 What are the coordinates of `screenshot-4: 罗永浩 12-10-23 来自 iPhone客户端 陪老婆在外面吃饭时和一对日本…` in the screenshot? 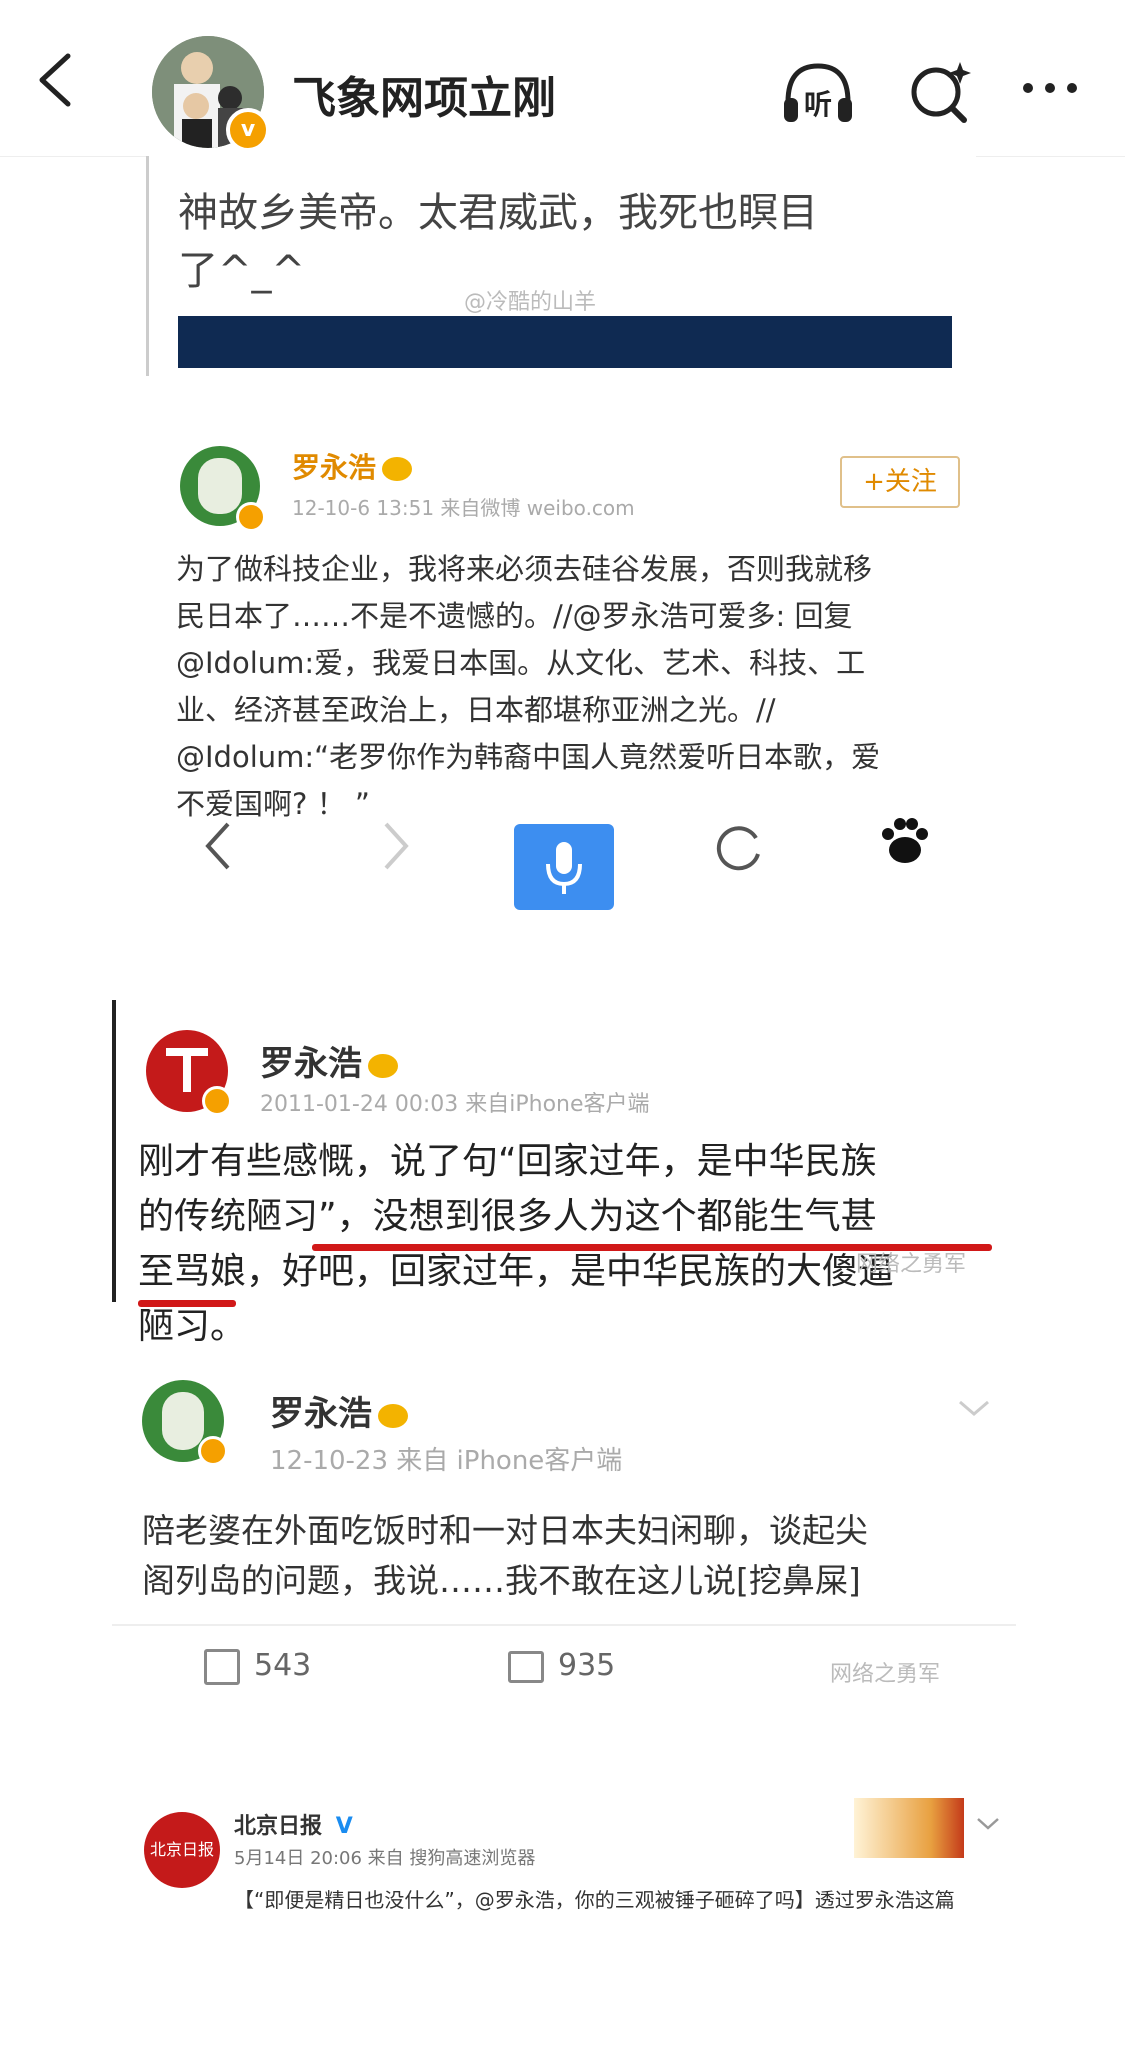 It's located at (564, 1550).